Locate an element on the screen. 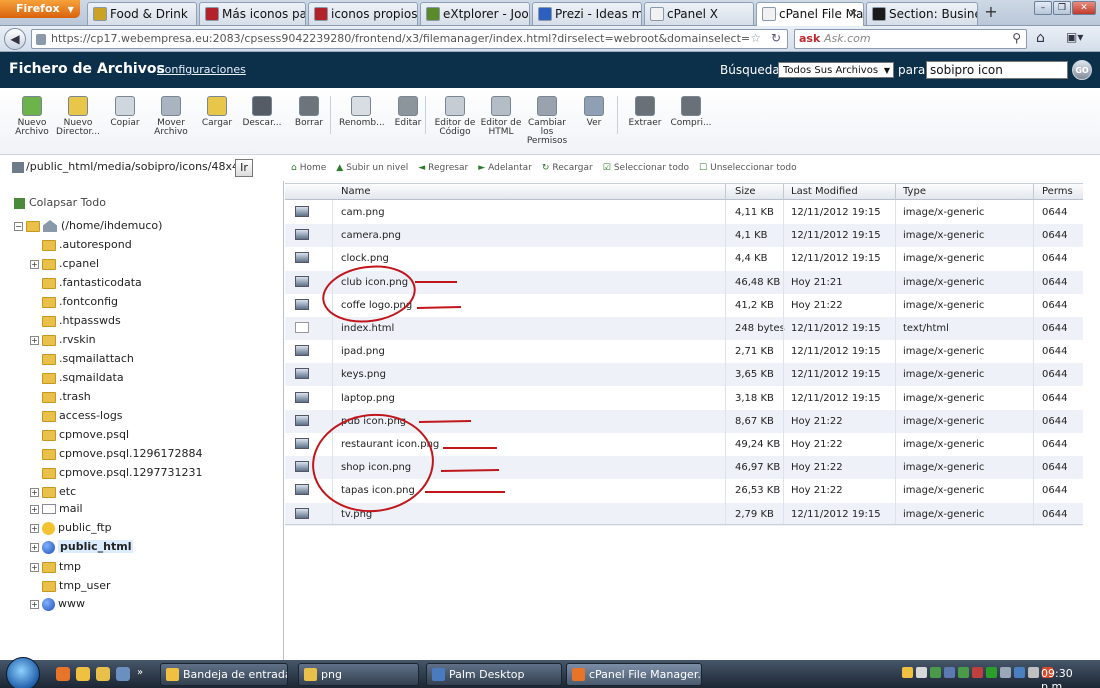 Image resolution: width=1100 pixels, height=688 pixels. go-to-path-button: Ir is located at coordinates (244, 168).